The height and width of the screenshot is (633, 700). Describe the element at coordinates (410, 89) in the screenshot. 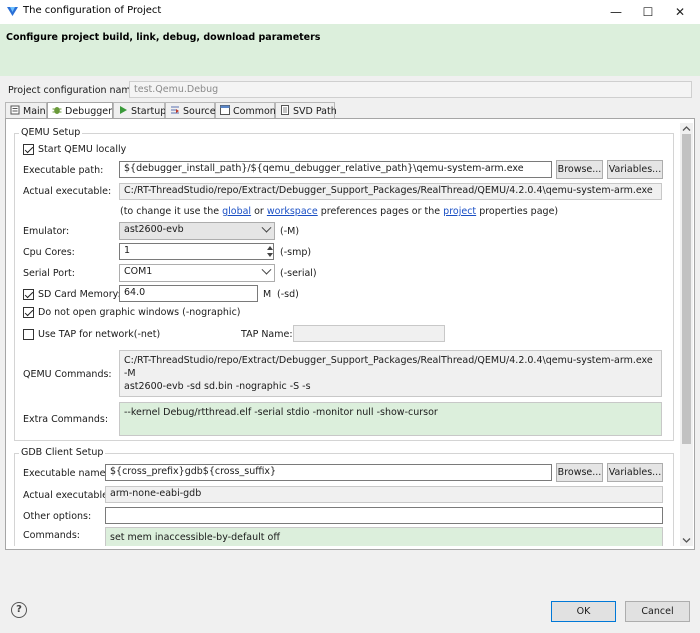

I see `config-name-field: test.Qemu.Debug` at that location.